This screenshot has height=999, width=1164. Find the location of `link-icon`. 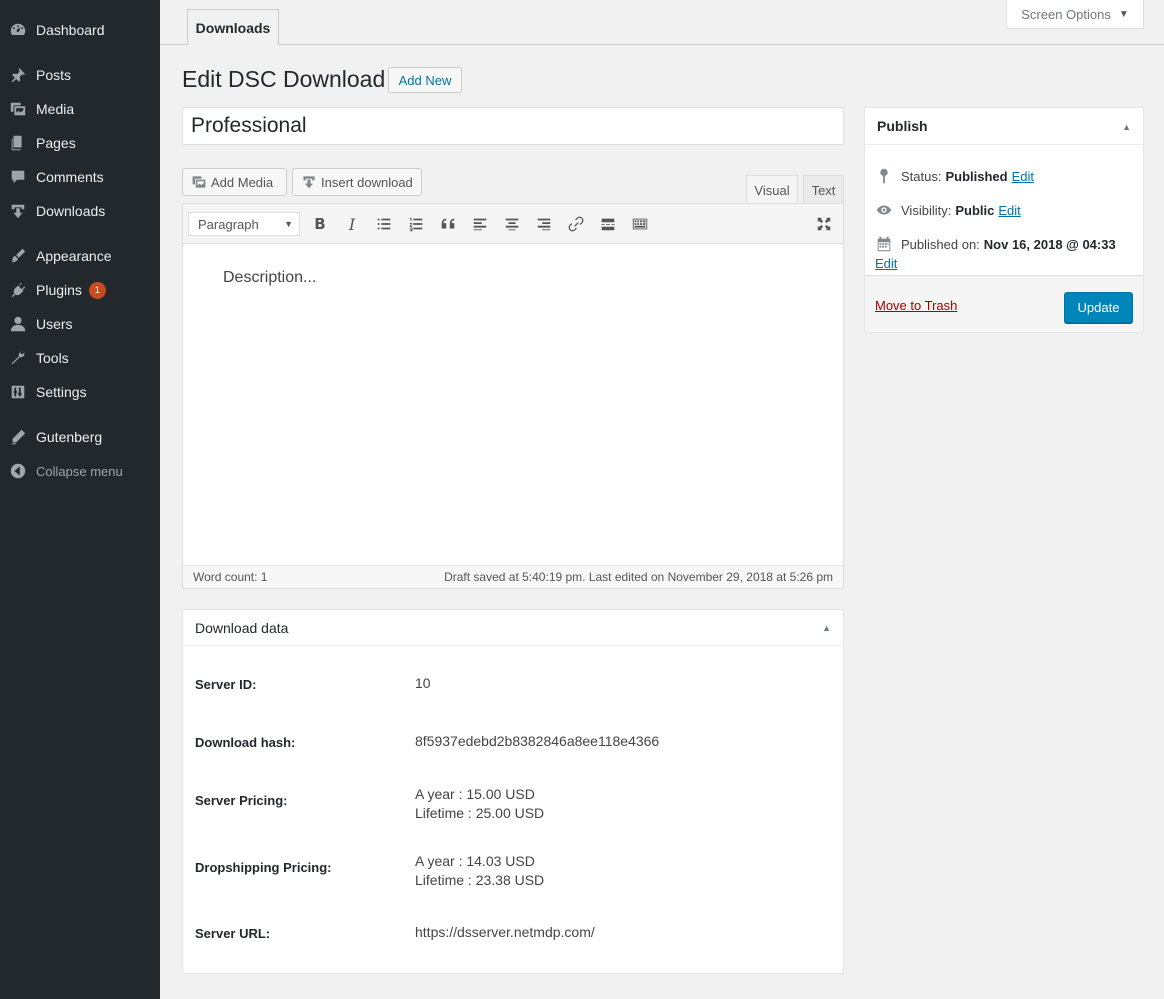

link-icon is located at coordinates (576, 224).